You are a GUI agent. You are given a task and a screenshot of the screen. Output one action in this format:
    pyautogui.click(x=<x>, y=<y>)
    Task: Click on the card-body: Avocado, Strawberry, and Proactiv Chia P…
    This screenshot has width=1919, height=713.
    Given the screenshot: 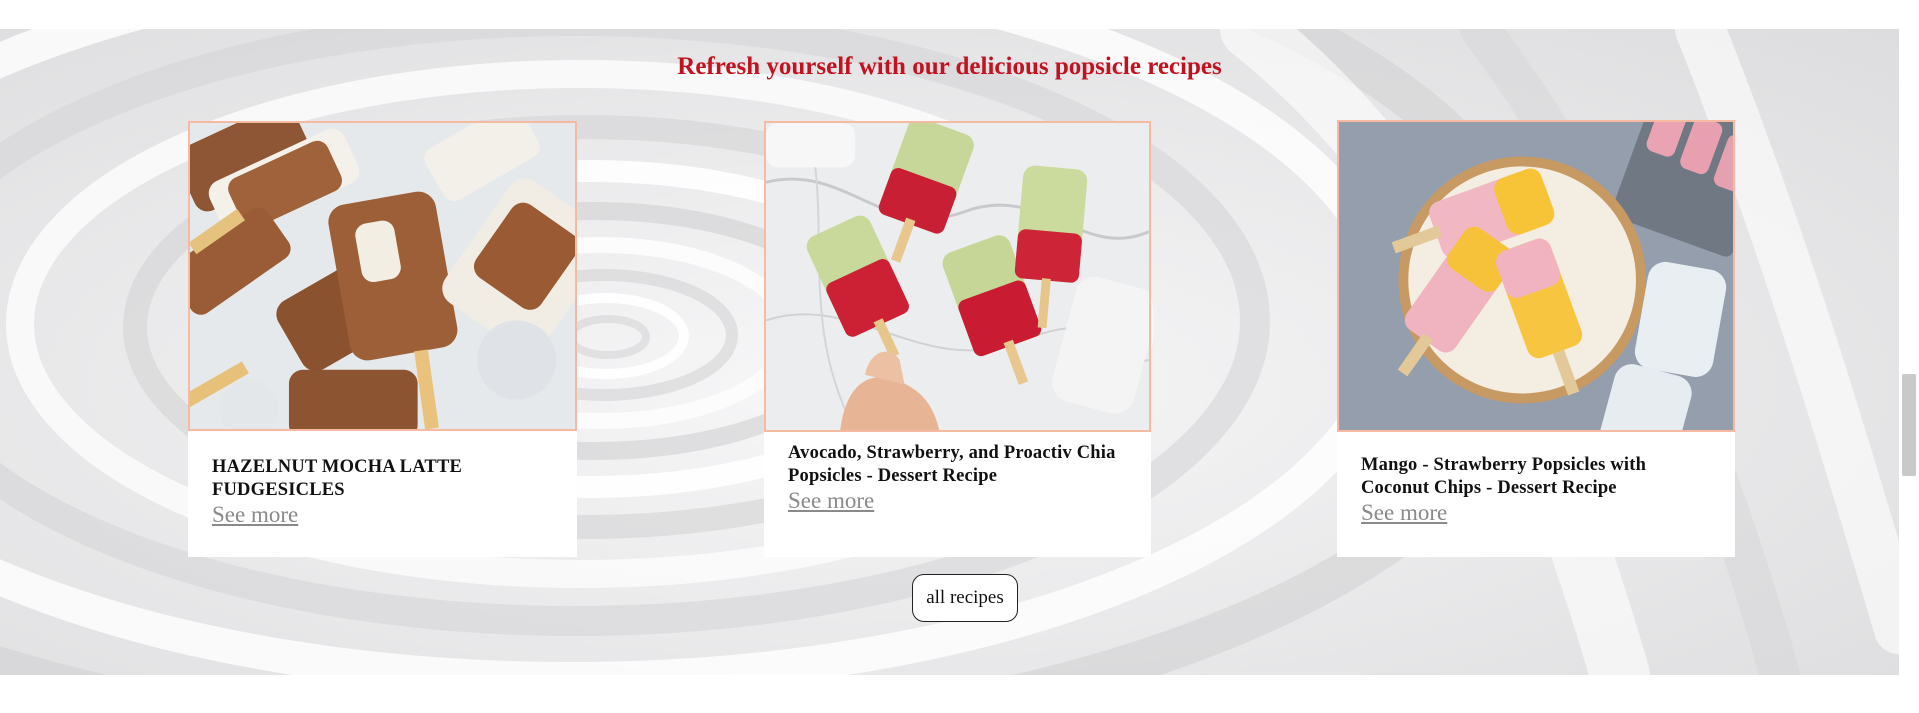 What is the action you would take?
    pyautogui.click(x=957, y=478)
    